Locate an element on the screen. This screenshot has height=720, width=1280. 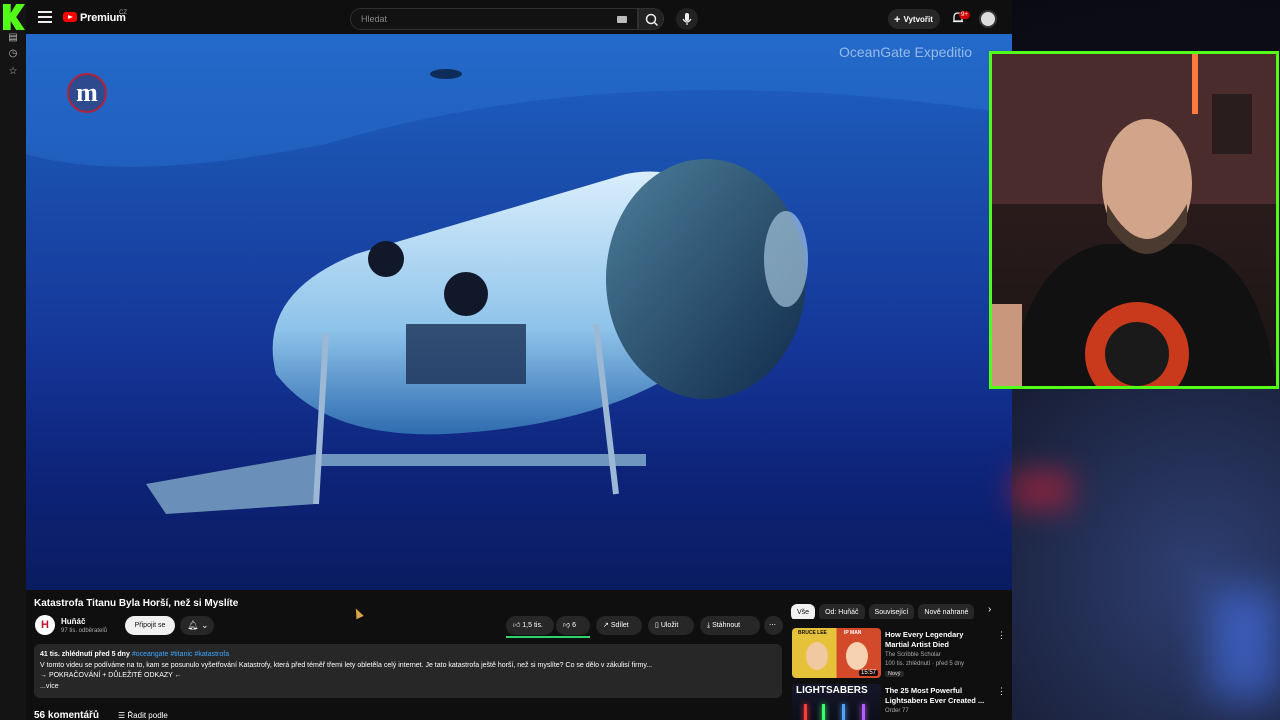
chip-from-channel: Od: Huňáč is located at coordinates (842, 611).